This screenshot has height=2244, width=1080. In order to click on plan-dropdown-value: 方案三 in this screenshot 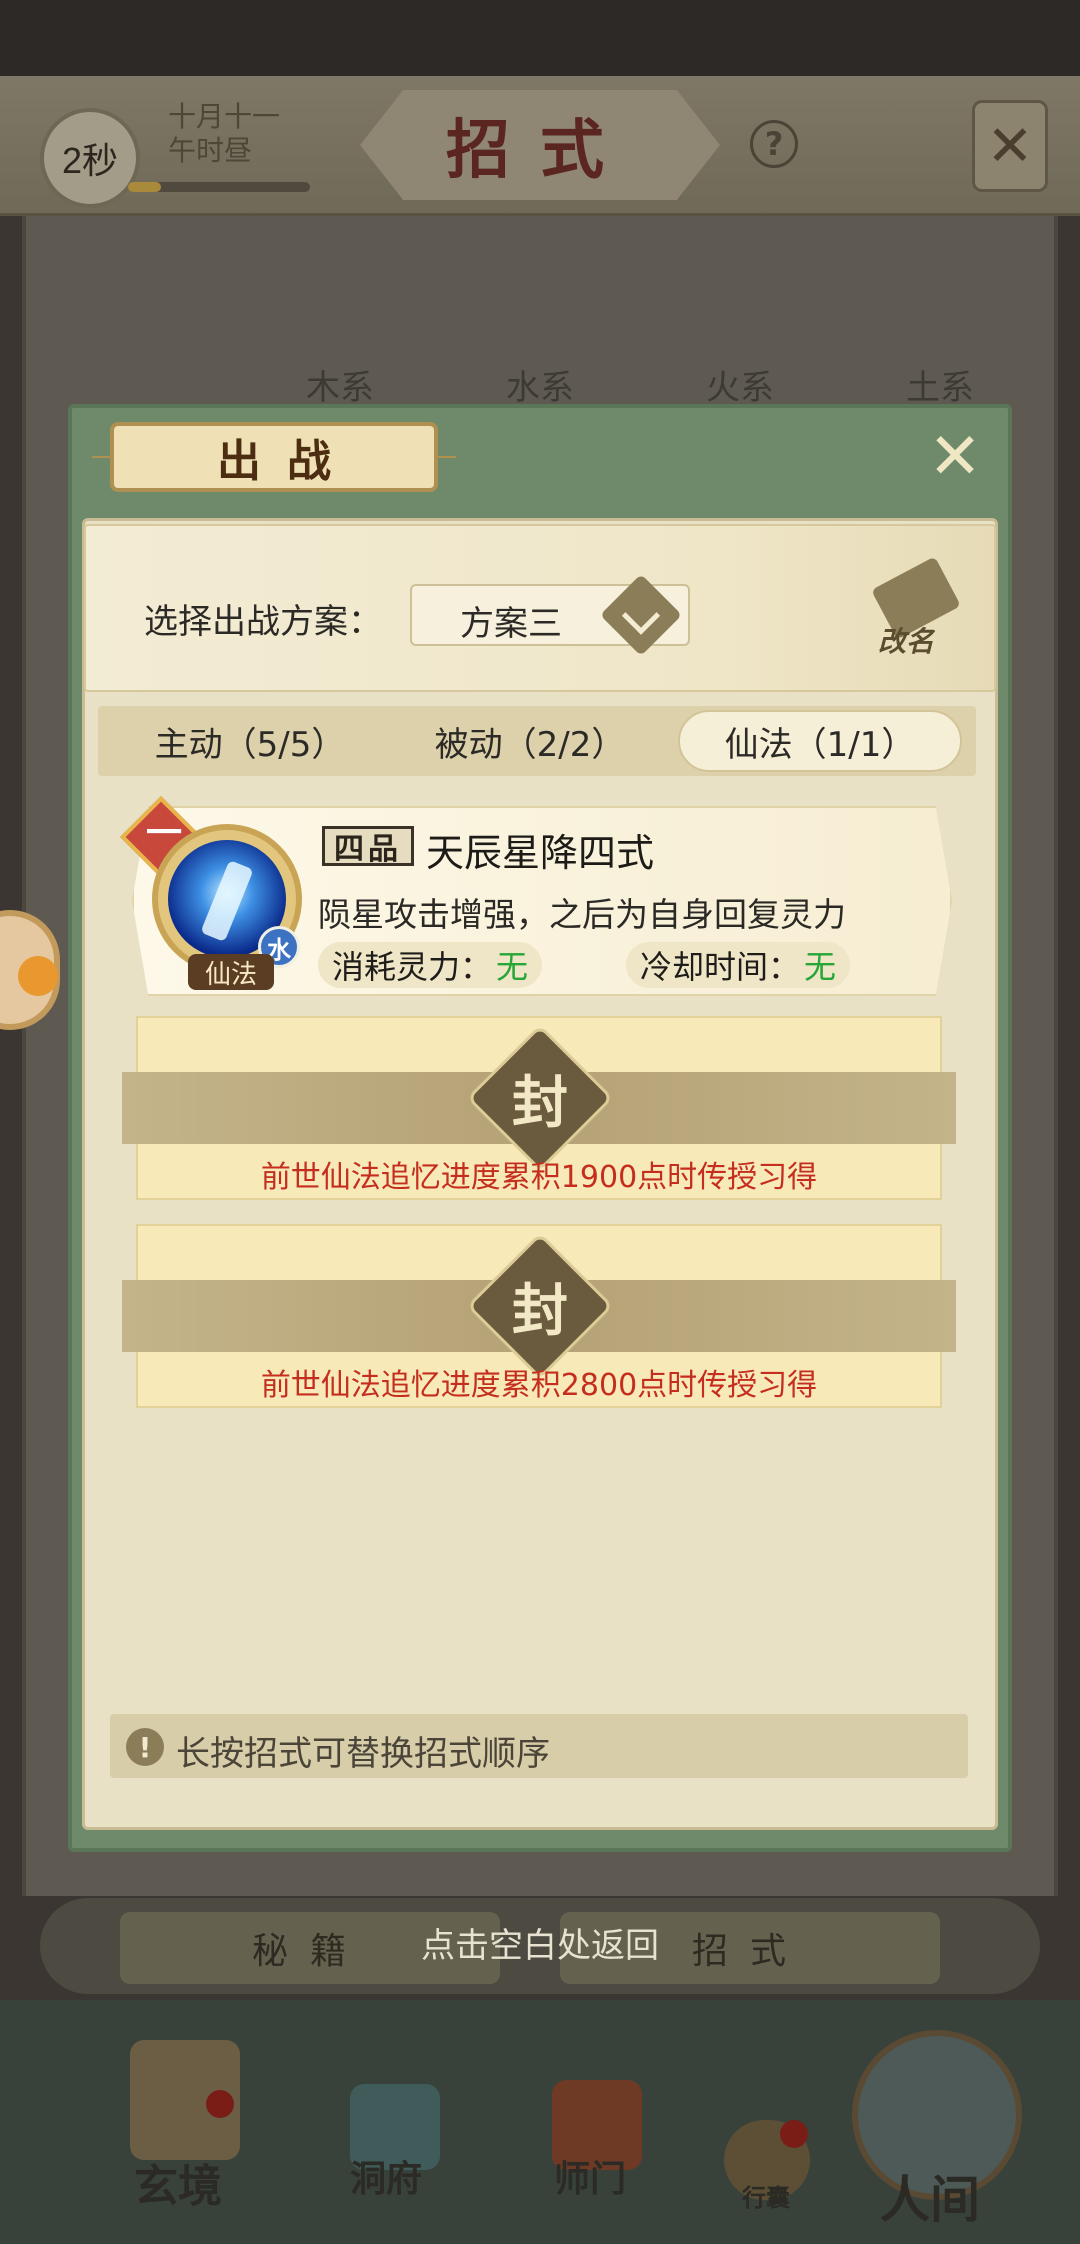, I will do `click(511, 624)`.